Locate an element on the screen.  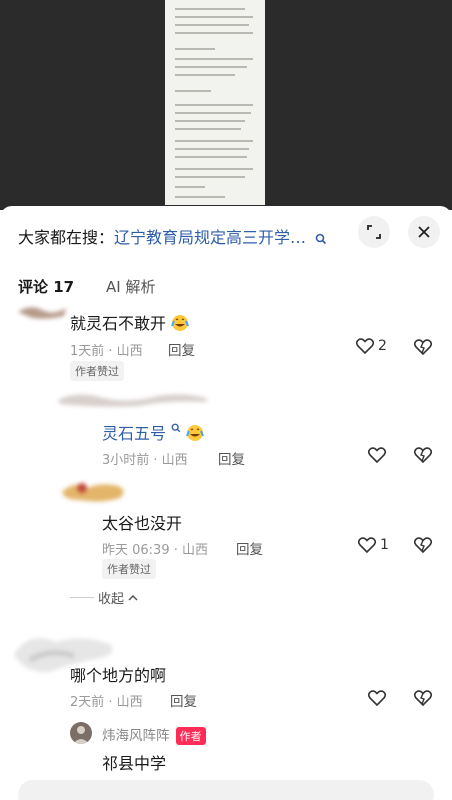
comment-meta: 1天前 · 山西 is located at coordinates (106, 351).